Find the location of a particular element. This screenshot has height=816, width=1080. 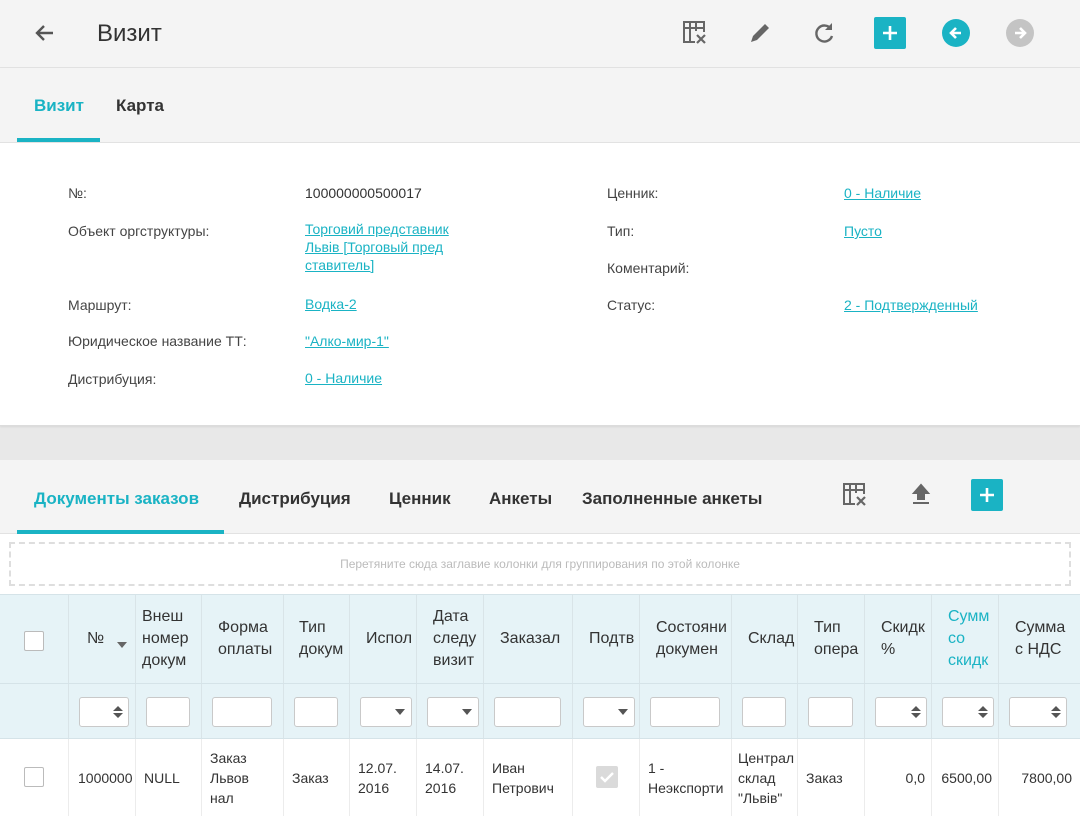

filter-cell-confirmed is located at coordinates (606, 711).